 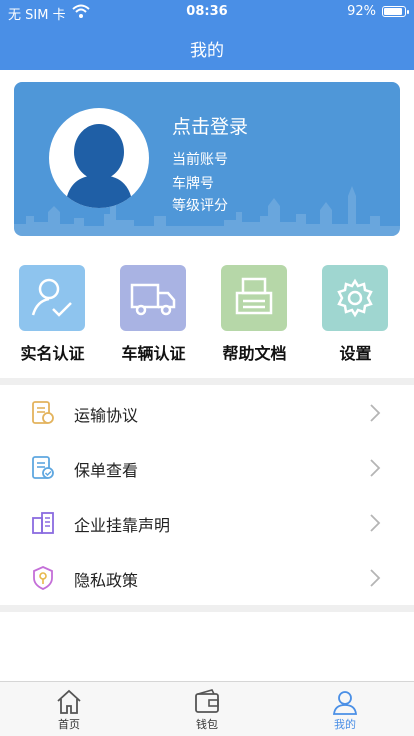 I want to click on tile-vehicle-auth: 车辆认证, so click(x=153, y=316).